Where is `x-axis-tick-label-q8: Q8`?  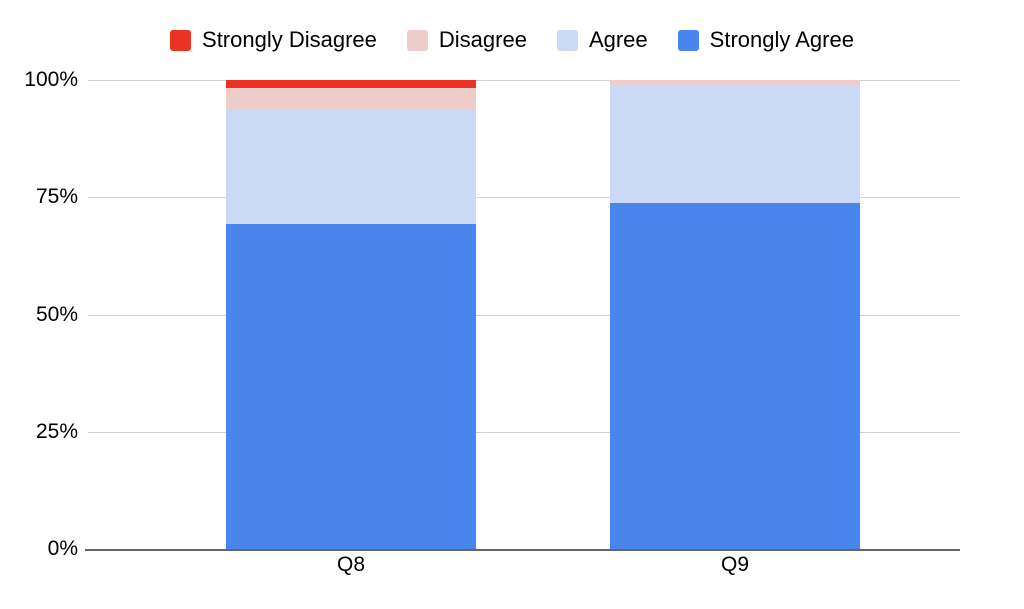 x-axis-tick-label-q8: Q8 is located at coordinates (350, 564).